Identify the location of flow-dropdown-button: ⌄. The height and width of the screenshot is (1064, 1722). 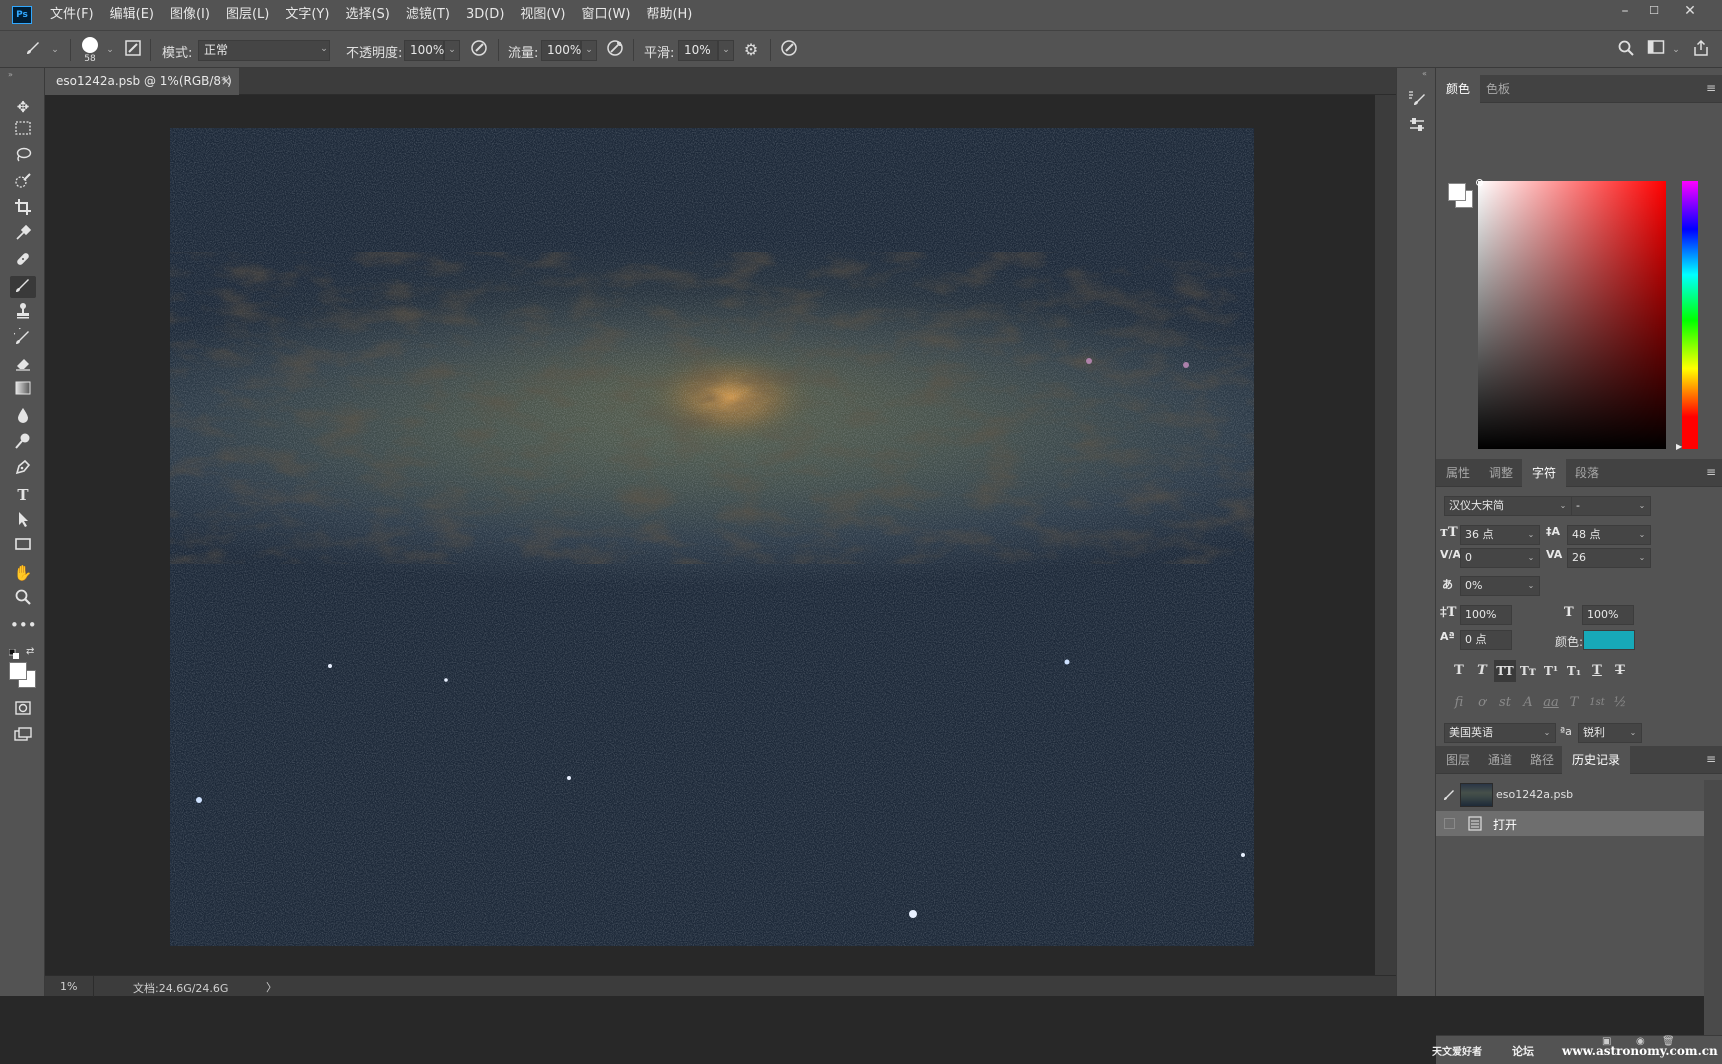
(589, 50).